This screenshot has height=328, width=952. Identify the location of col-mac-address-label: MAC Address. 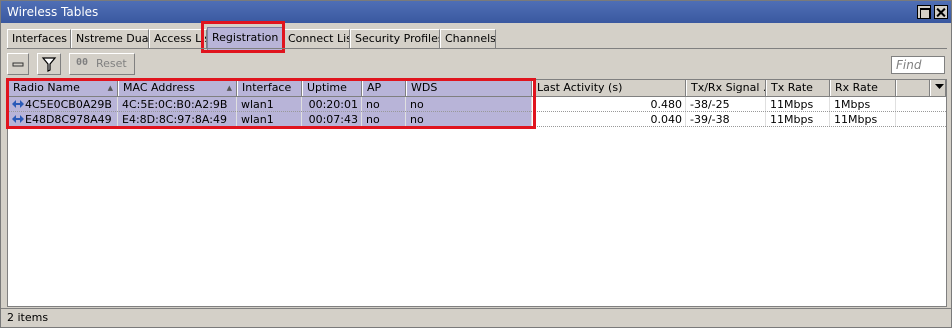
(159, 87).